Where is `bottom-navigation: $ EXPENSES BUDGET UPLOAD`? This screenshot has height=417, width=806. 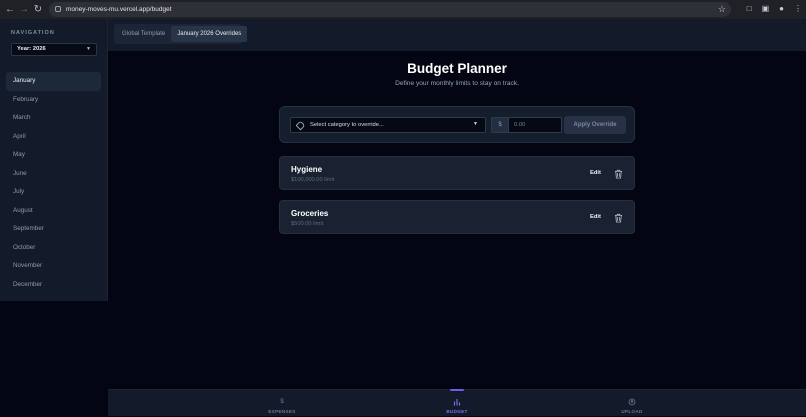 bottom-navigation: $ EXPENSES BUDGET UPLOAD is located at coordinates (457, 402).